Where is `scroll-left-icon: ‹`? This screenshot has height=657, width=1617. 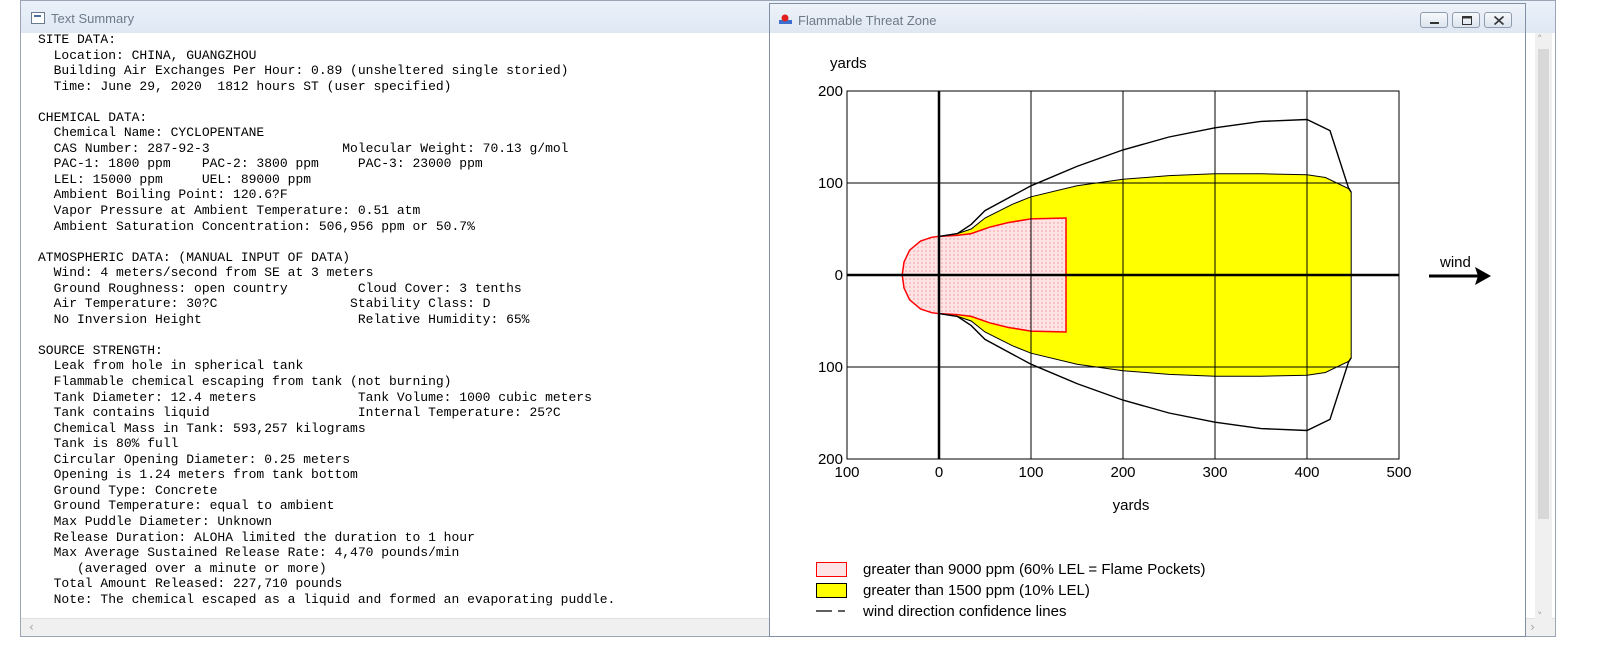 scroll-left-icon: ‹ is located at coordinates (31, 627).